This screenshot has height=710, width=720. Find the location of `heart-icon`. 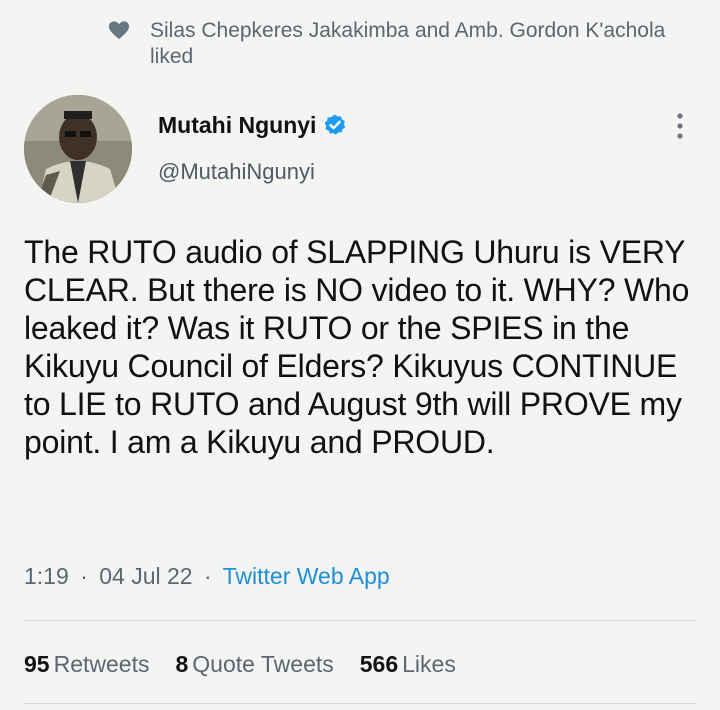

heart-icon is located at coordinates (119, 30).